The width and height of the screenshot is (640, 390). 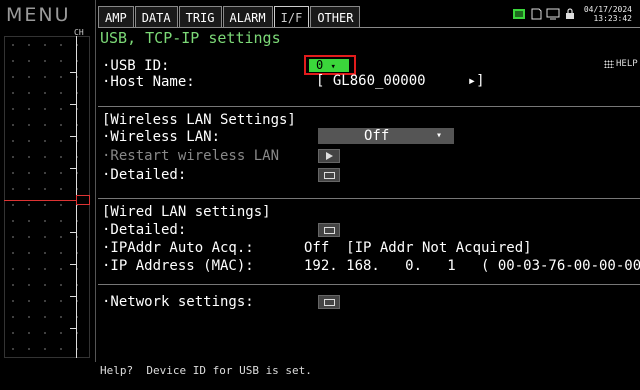 What do you see at coordinates (291, 17) in the screenshot?
I see `tab-if: I/F` at bounding box center [291, 17].